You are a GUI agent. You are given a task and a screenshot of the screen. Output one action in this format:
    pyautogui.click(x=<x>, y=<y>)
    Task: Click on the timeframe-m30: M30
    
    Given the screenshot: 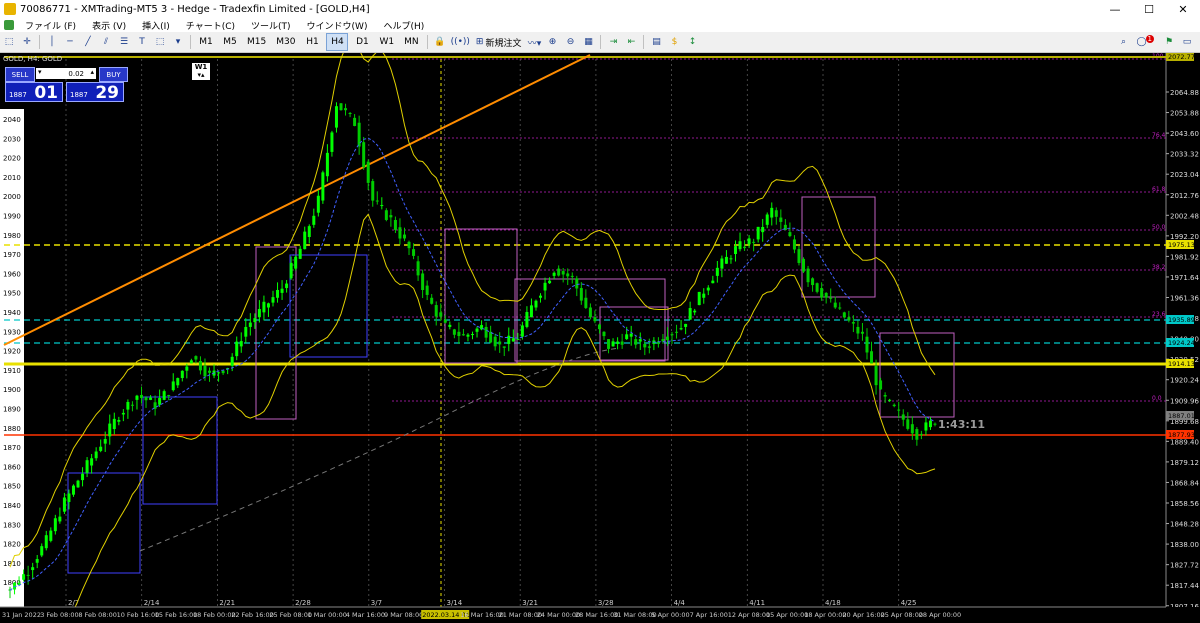 What is the action you would take?
    pyautogui.click(x=285, y=42)
    